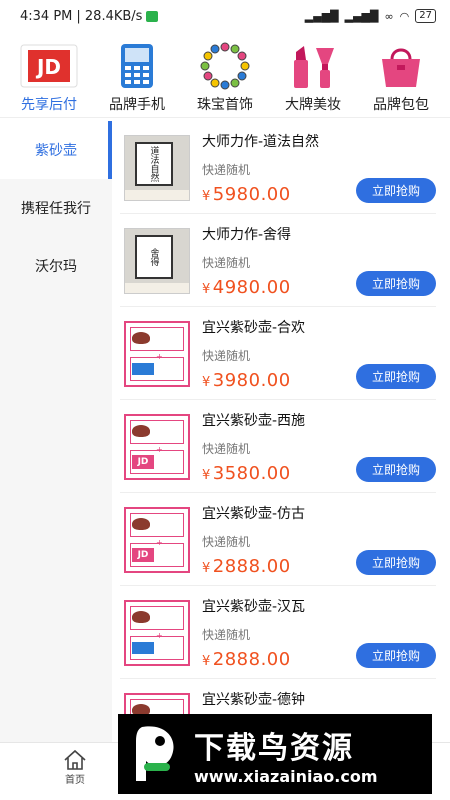 The height and width of the screenshot is (800, 450). What do you see at coordinates (246, 473) in the screenshot?
I see `product-price: ¥3580.00` at bounding box center [246, 473].